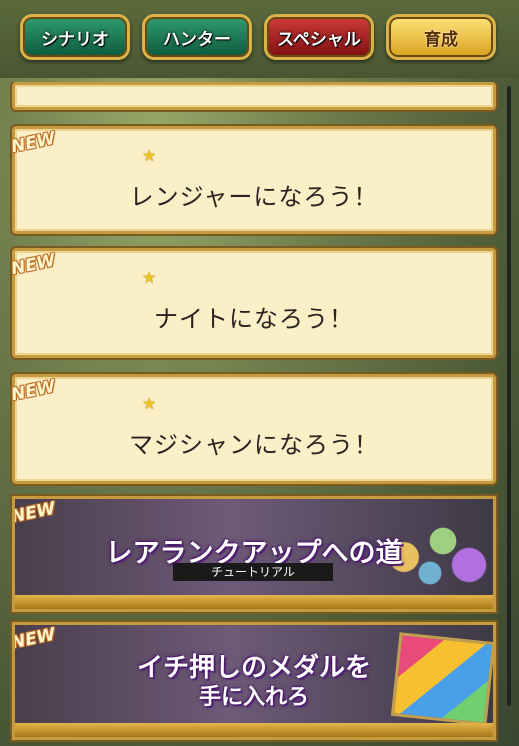 The image size is (519, 746). I want to click on mission-card-magician: NEW ★ マジシャンになろう！, so click(252, 429).